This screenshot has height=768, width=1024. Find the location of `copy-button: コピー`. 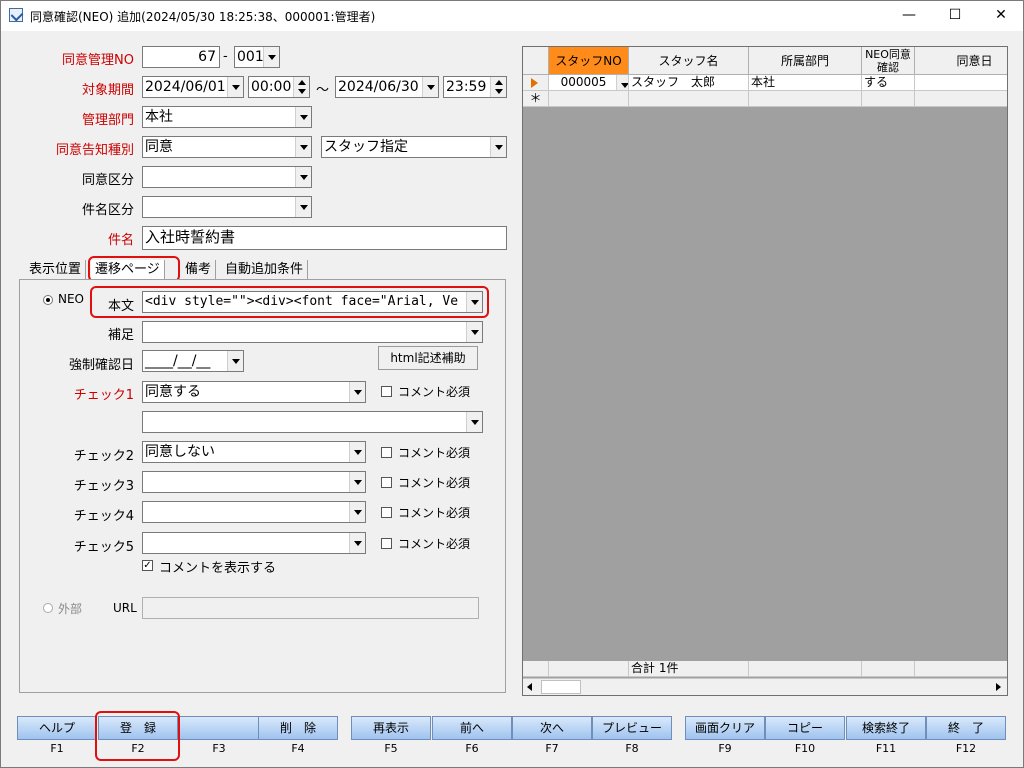

copy-button: コピー is located at coordinates (805, 728).